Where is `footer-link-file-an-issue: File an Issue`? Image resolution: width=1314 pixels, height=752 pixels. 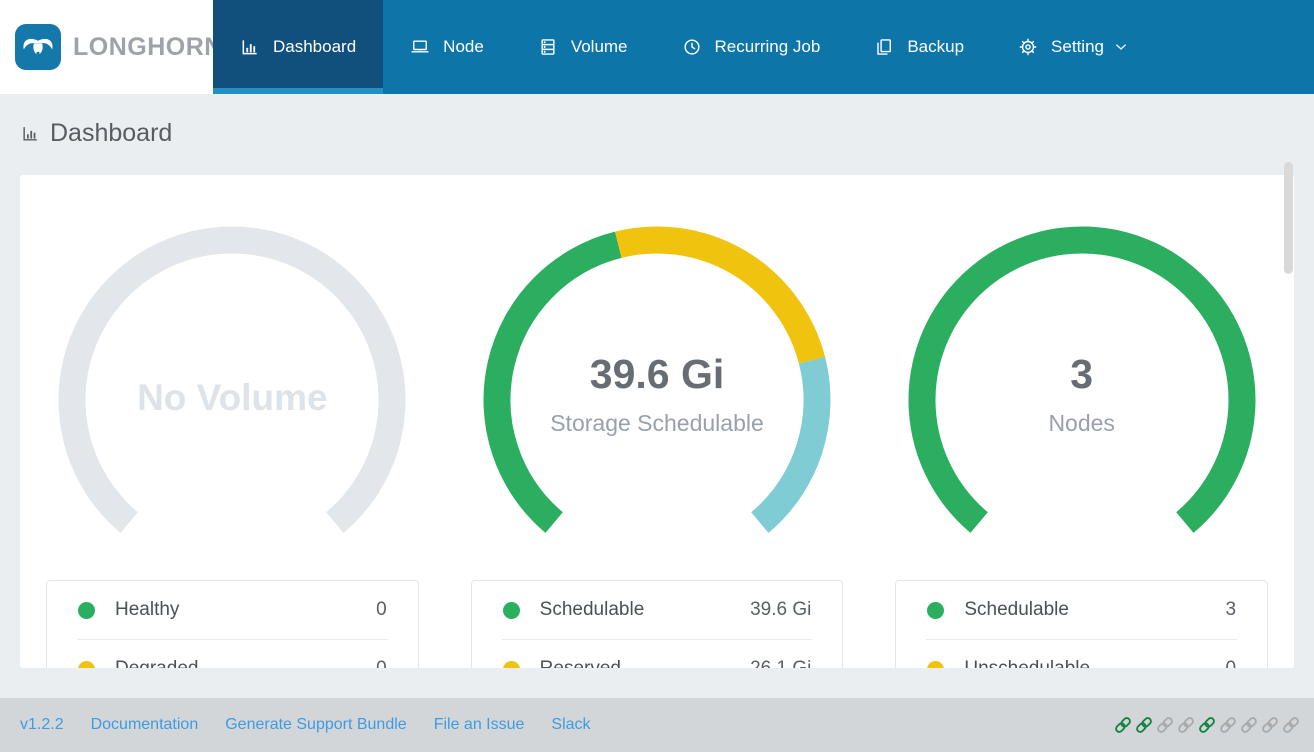
footer-link-file-an-issue: File an Issue is located at coordinates (479, 725).